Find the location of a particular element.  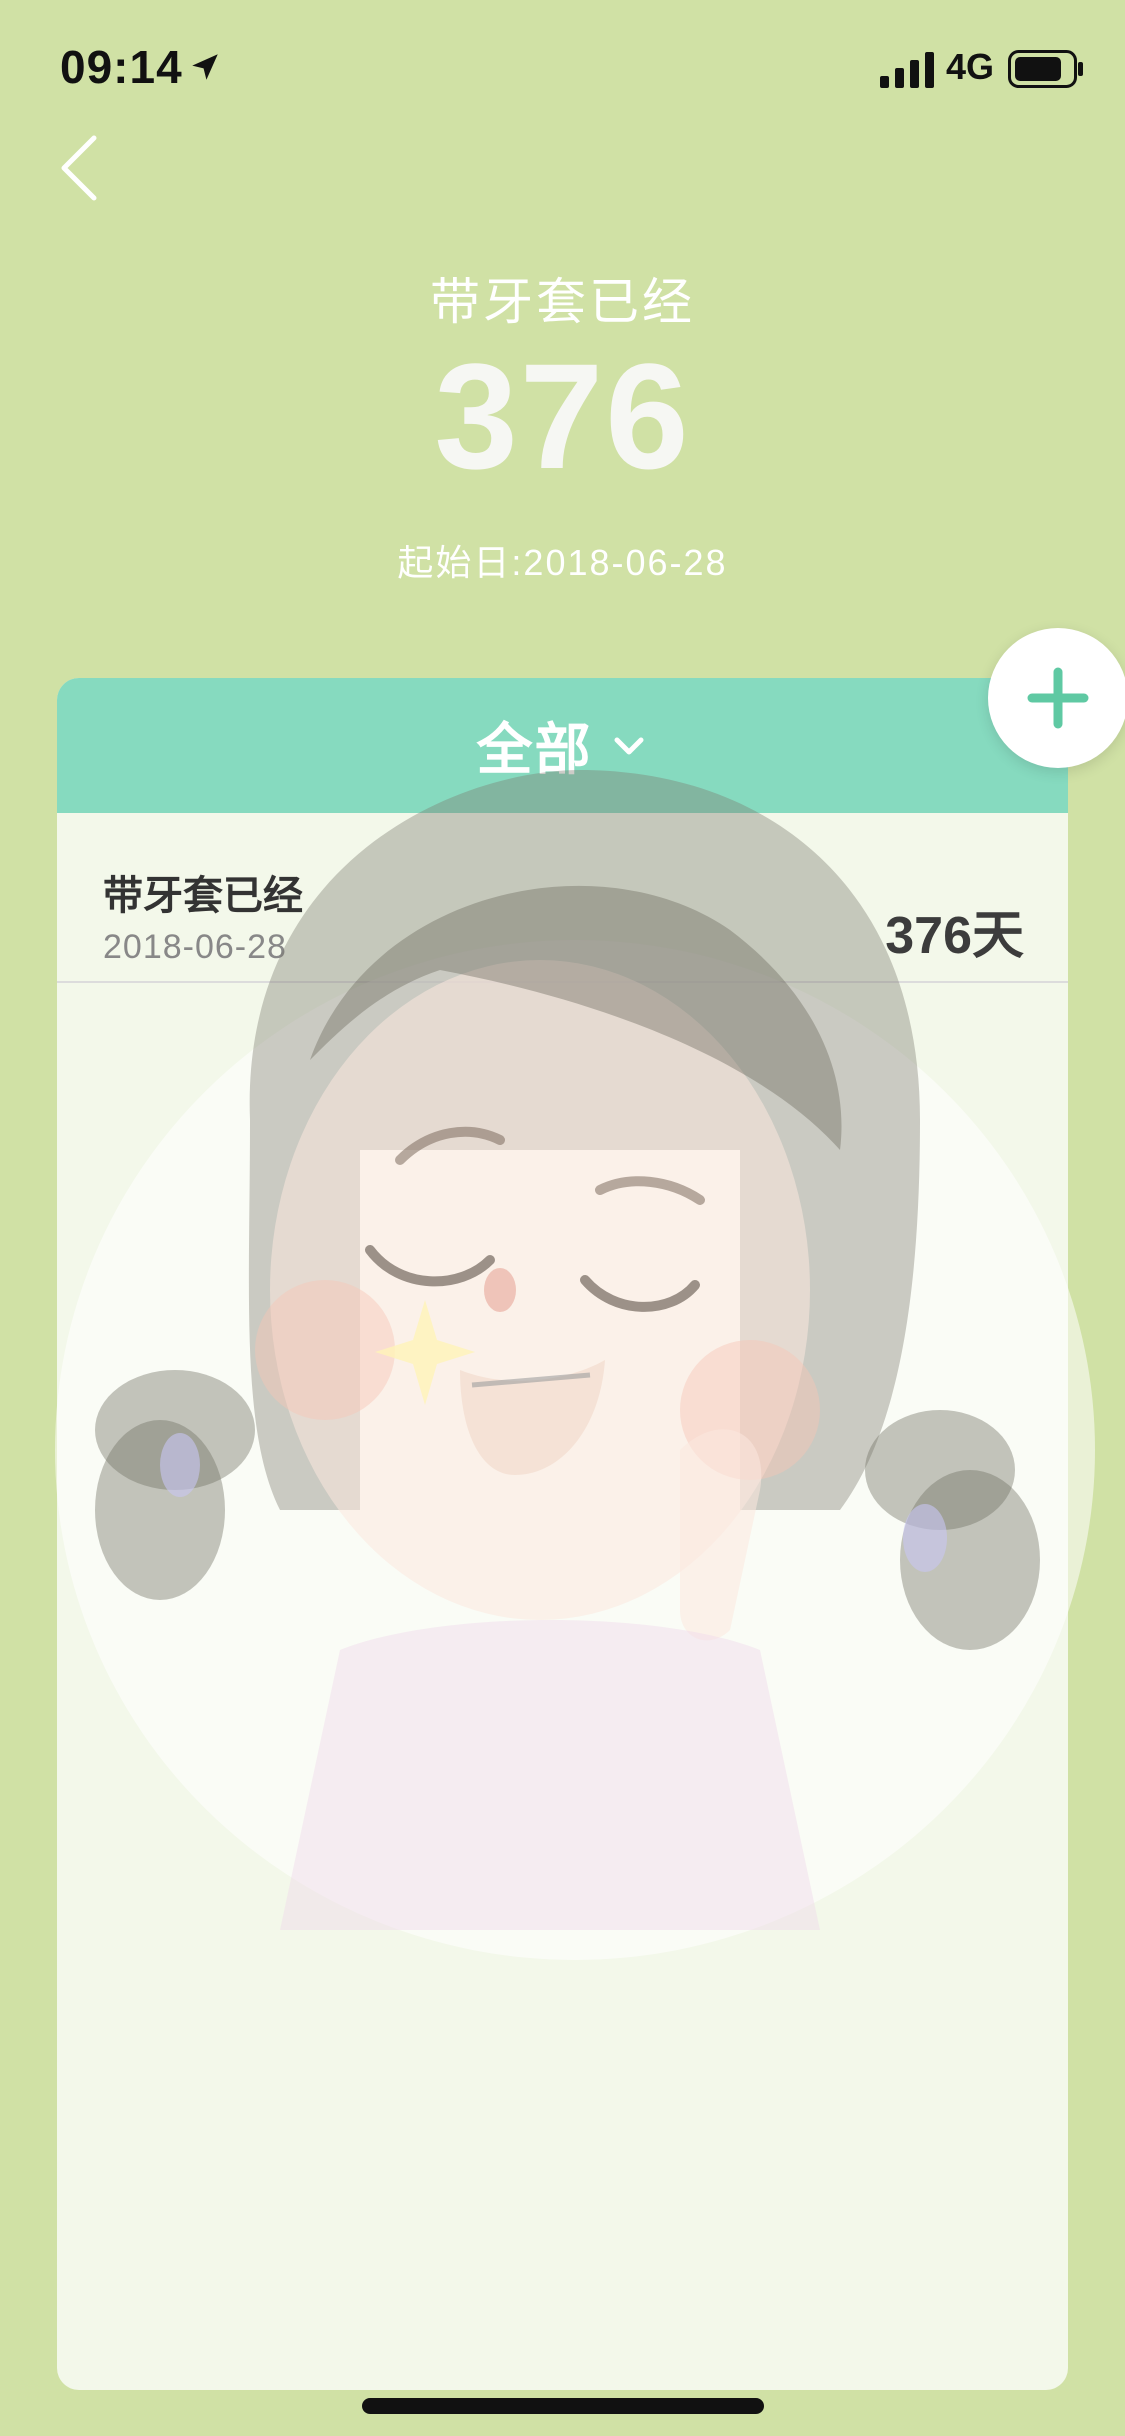

item-date: 2018-06-28 is located at coordinates (195, 947).